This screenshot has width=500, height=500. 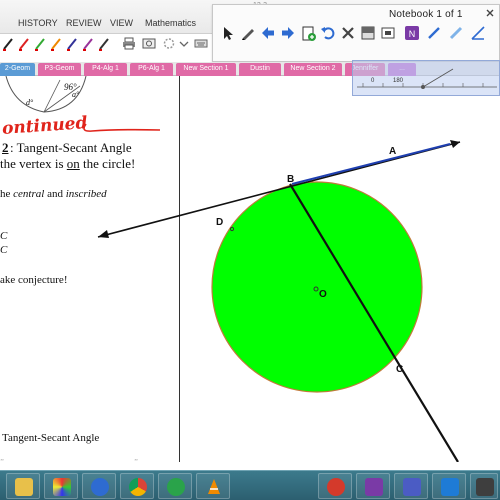 I want to click on chrome-icon, so click(x=138, y=487).